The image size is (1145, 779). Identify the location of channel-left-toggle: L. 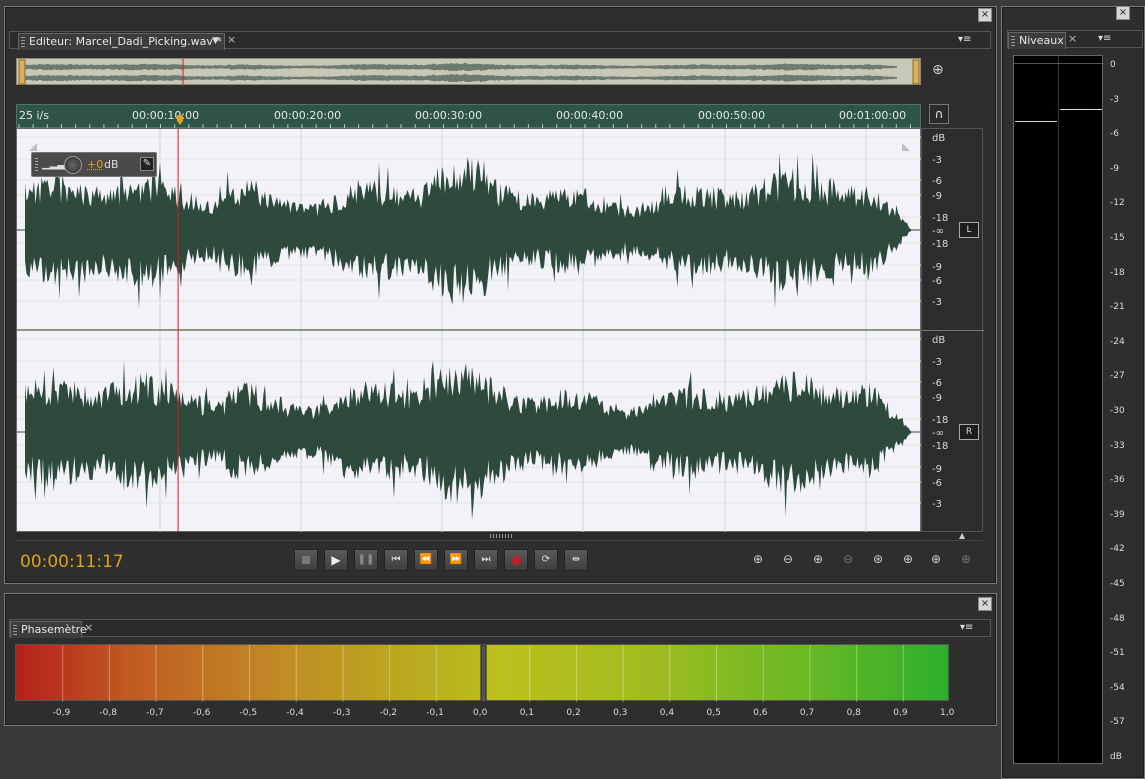
(969, 230).